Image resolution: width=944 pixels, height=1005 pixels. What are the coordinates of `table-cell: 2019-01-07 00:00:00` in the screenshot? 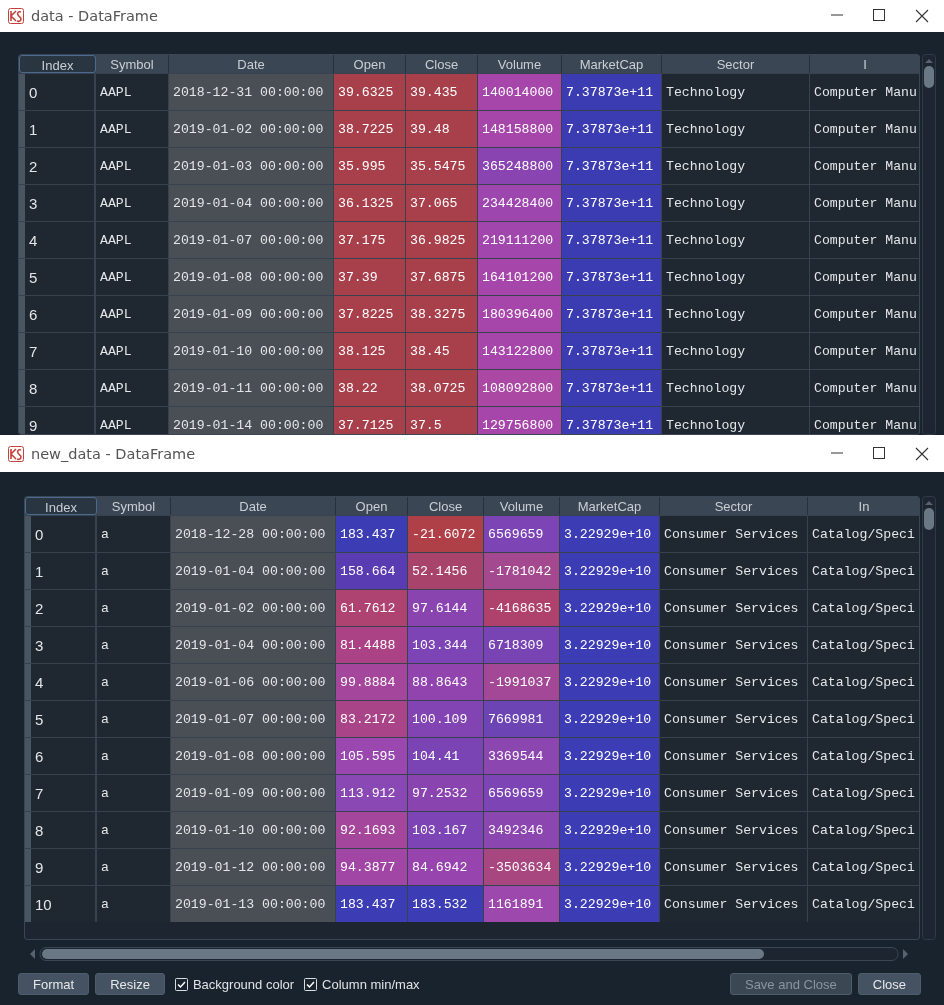 It's located at (251, 240).